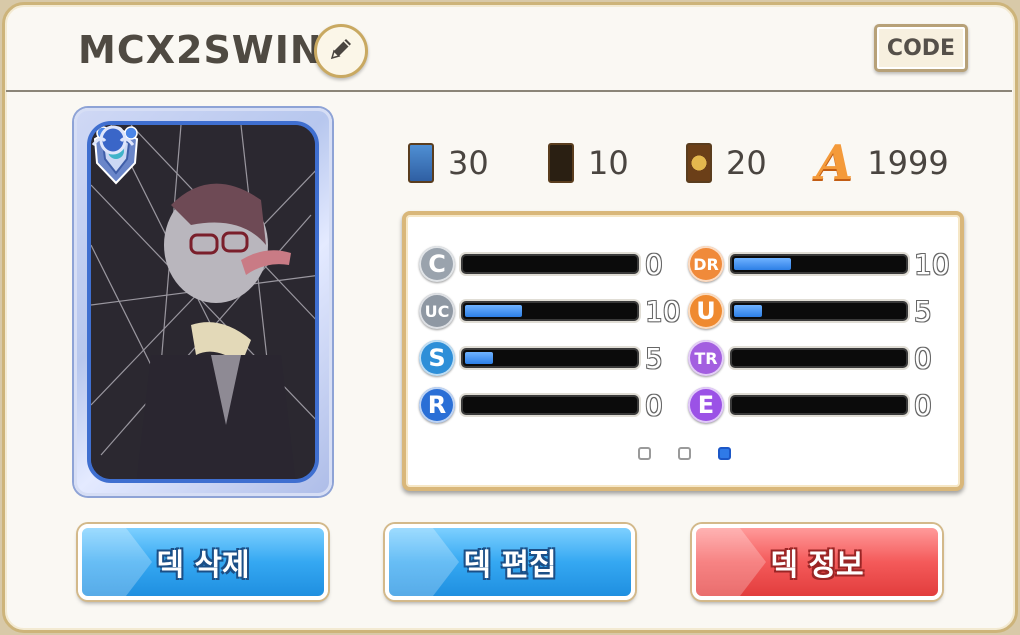  Describe the element at coordinates (113, 140) in the screenshot. I see `gem-ornament-icon` at that location.